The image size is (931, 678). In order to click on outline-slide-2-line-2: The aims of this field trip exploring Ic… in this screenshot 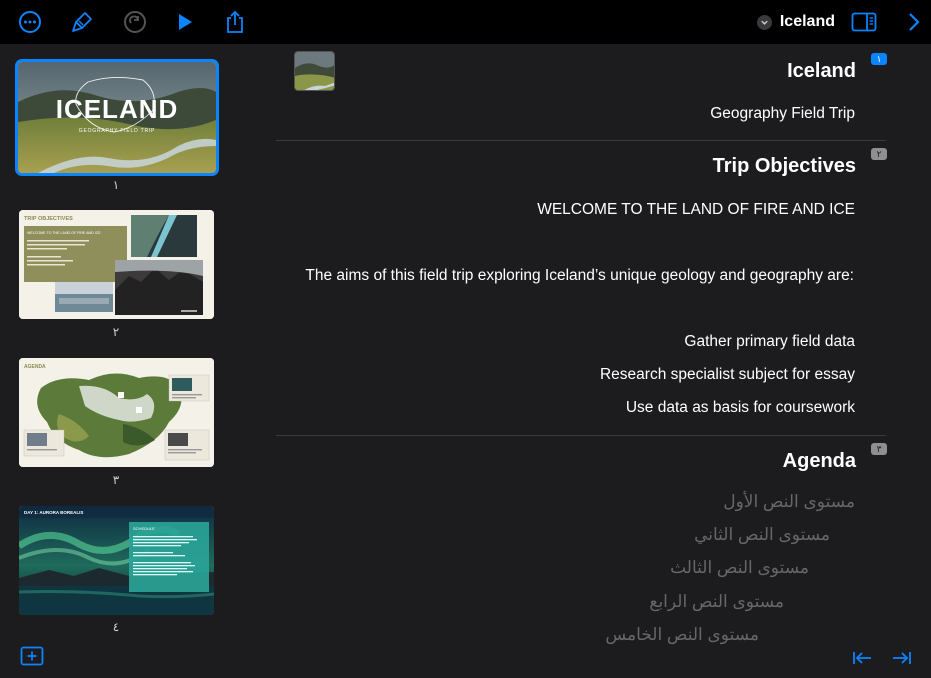, I will do `click(579, 276)`.